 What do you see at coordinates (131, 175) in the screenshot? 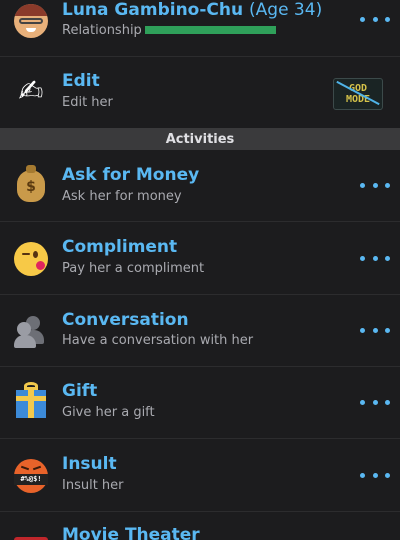
I see `activity-title: Ask for Money` at bounding box center [131, 175].